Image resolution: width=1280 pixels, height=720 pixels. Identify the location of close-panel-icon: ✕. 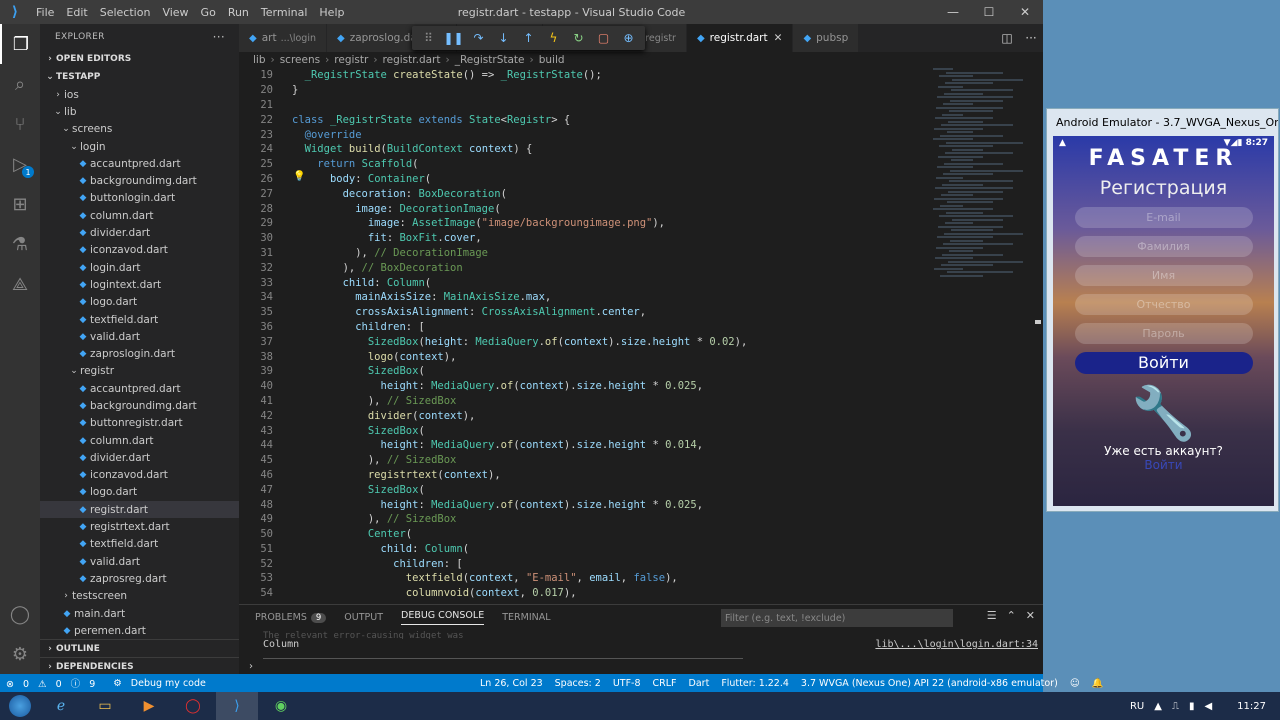
(1030, 615).